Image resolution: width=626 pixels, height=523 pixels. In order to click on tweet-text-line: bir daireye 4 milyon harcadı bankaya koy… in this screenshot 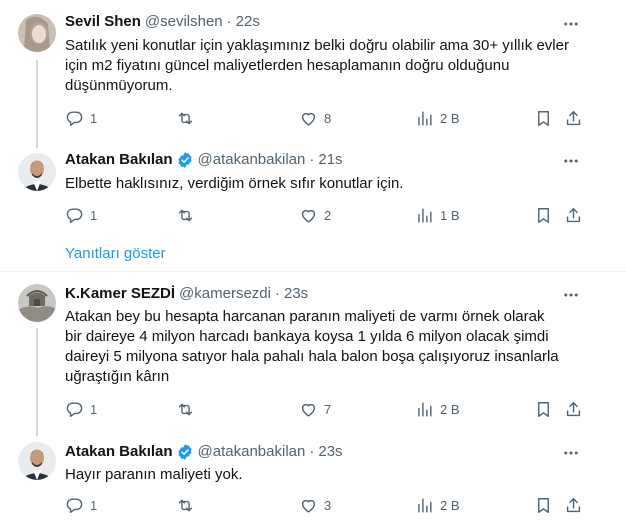, I will do `click(307, 336)`.